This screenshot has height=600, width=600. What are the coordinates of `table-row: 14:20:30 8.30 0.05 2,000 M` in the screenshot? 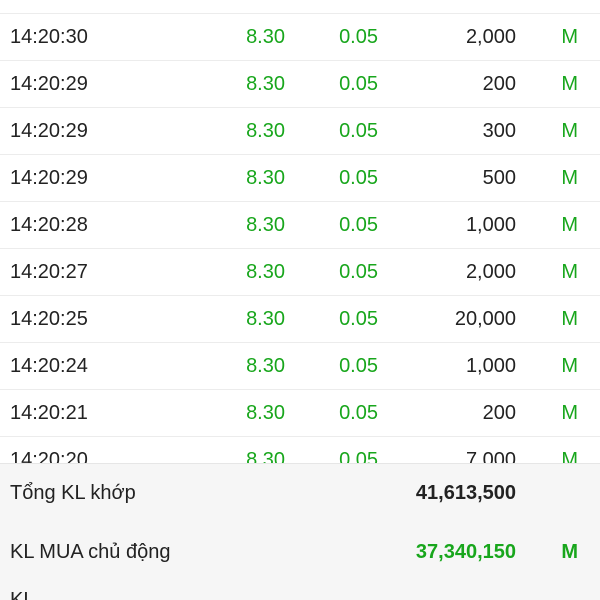 It's located at (300, 37).